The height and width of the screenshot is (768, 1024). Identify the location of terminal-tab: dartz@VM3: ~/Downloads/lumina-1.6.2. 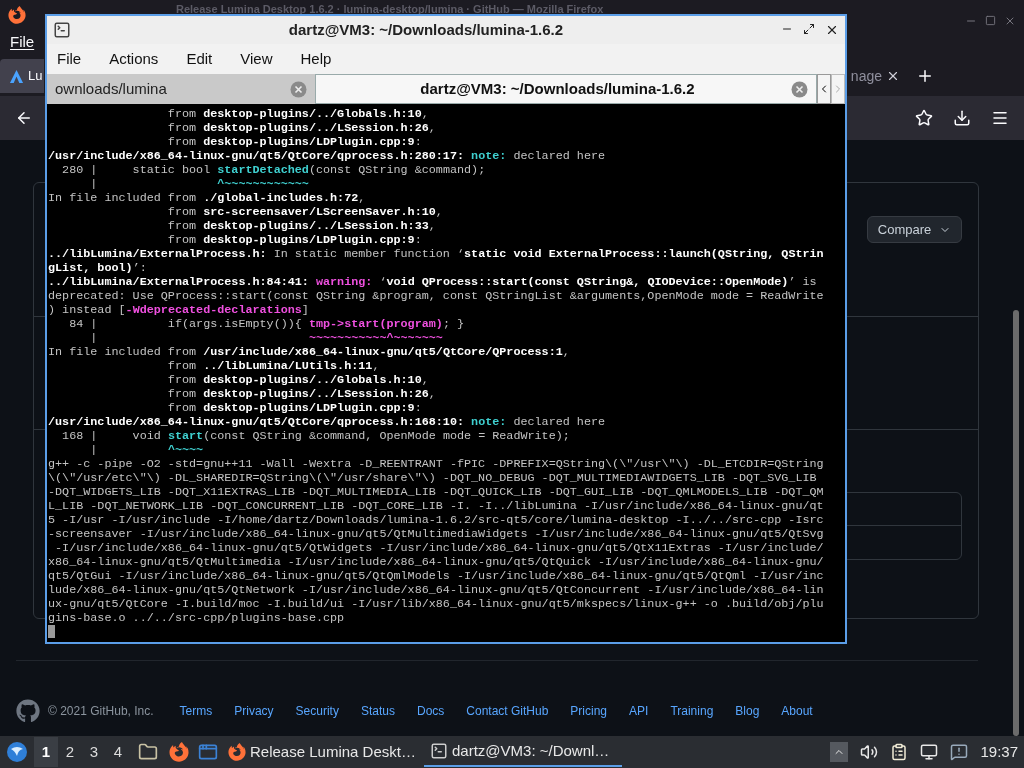
(566, 89).